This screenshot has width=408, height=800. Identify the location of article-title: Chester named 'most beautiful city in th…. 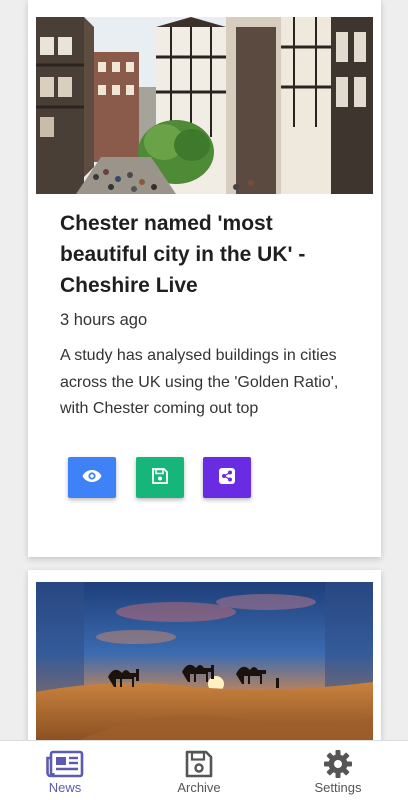
(207, 254).